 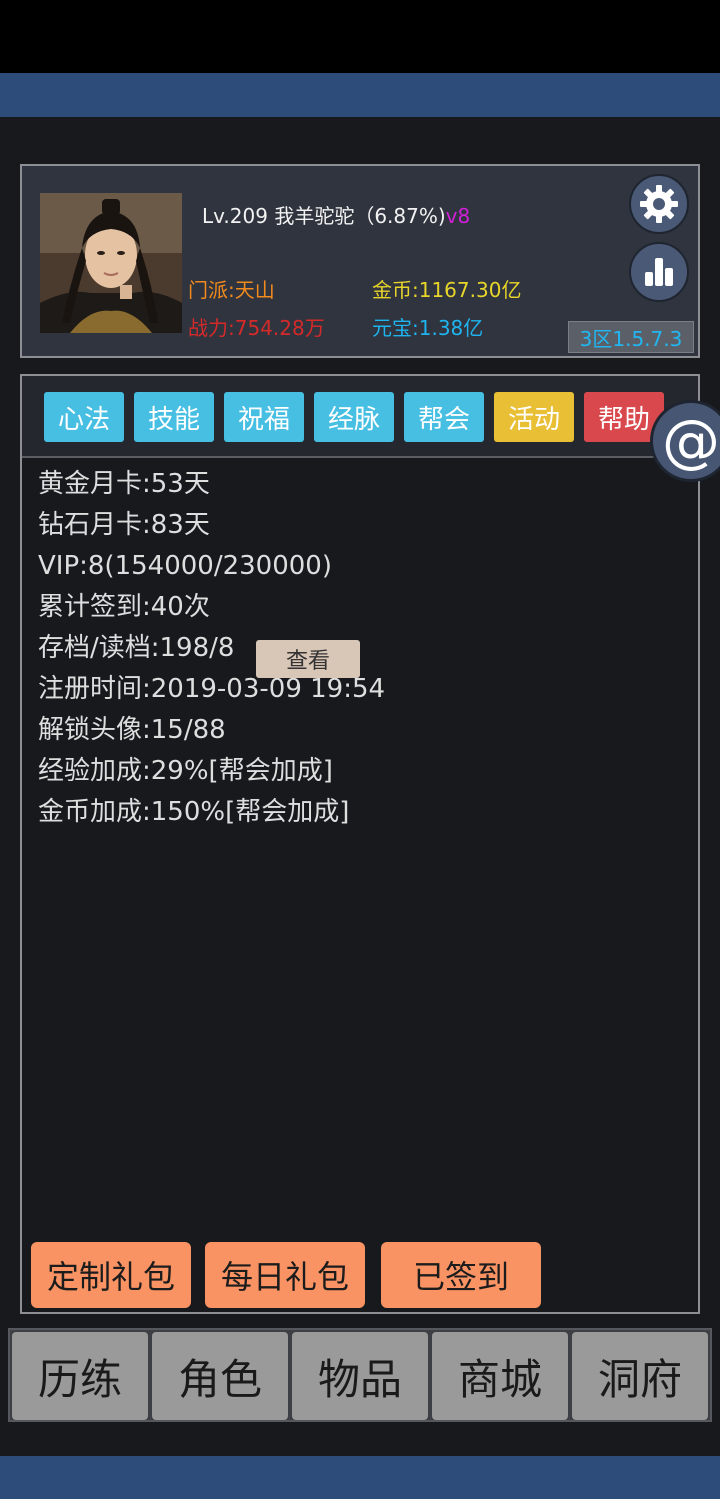 I want to click on vip-tag: v8, so click(x=458, y=216).